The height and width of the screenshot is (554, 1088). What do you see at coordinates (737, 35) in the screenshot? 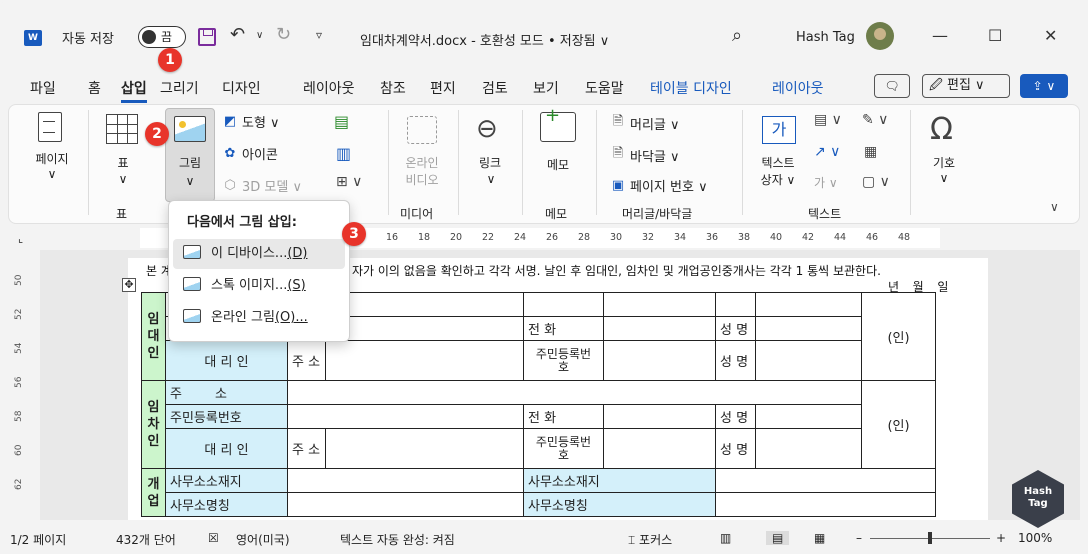
I see `search-icon: ⌕` at bounding box center [737, 35].